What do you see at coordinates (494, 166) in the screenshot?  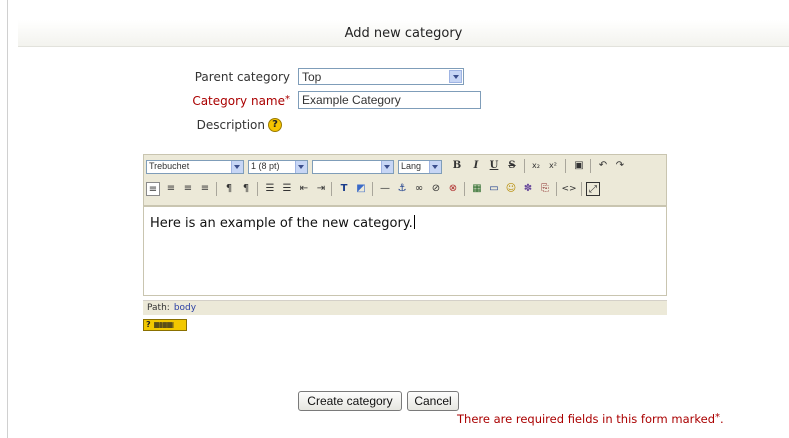 I see `underline-button: U` at bounding box center [494, 166].